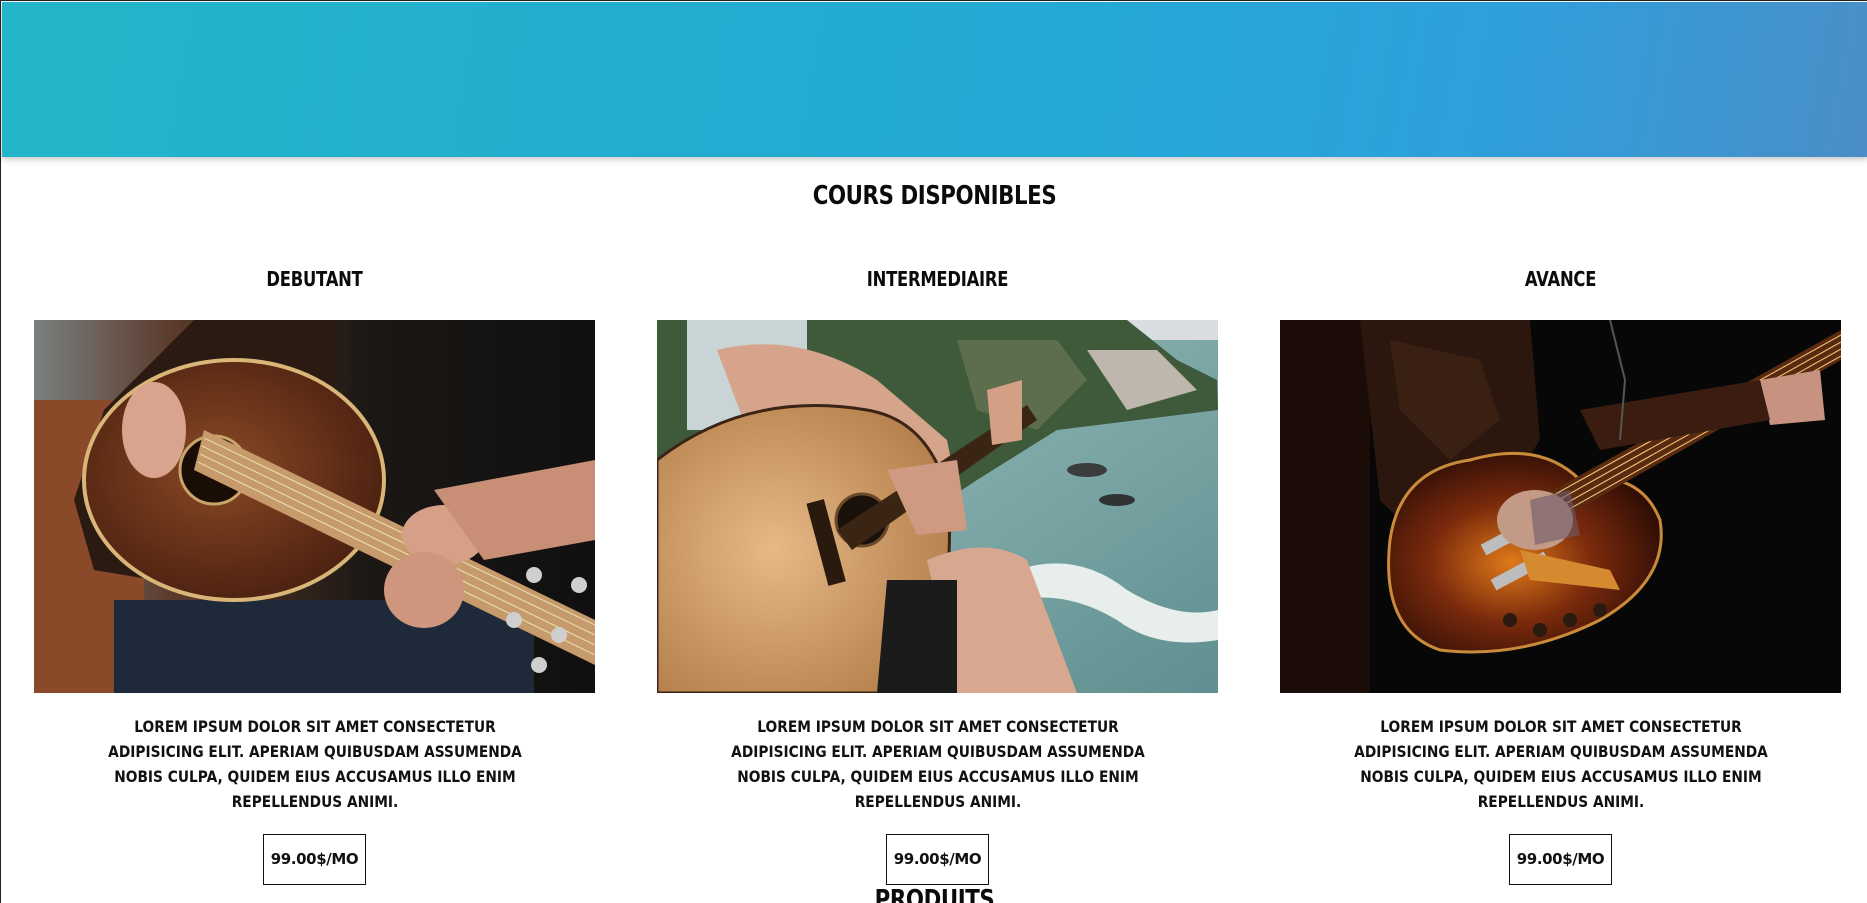  What do you see at coordinates (314, 279) in the screenshot?
I see `course-card-title: DEBUTANT` at bounding box center [314, 279].